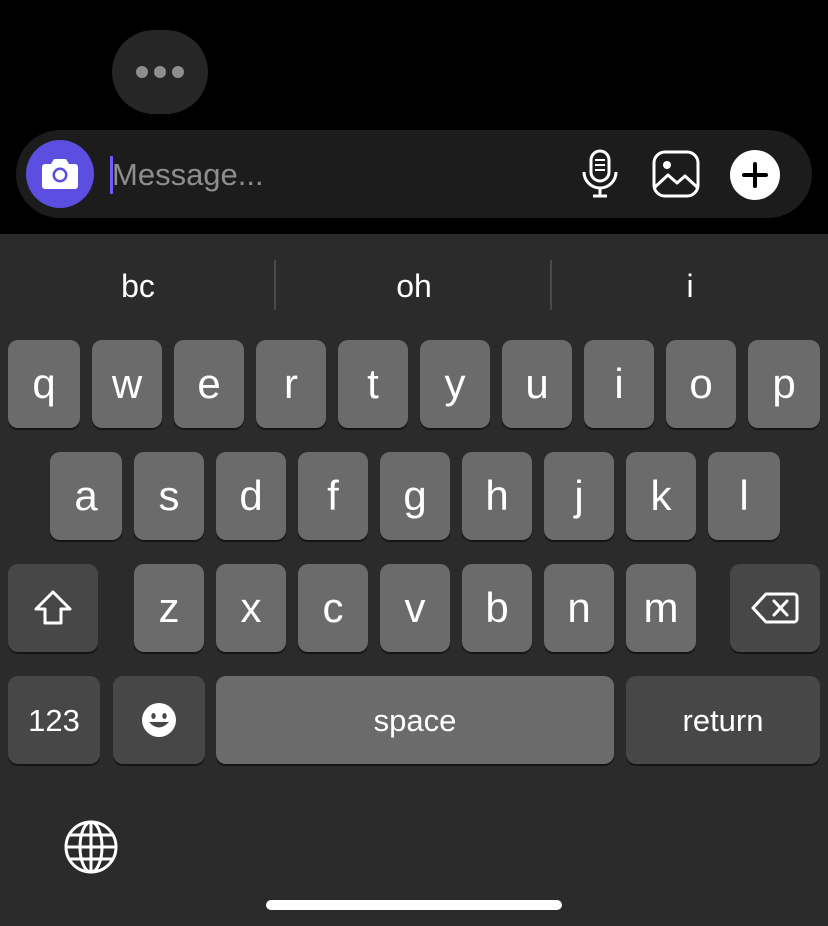 Image resolution: width=828 pixels, height=926 pixels. What do you see at coordinates (537, 384) in the screenshot?
I see `key-u: u` at bounding box center [537, 384].